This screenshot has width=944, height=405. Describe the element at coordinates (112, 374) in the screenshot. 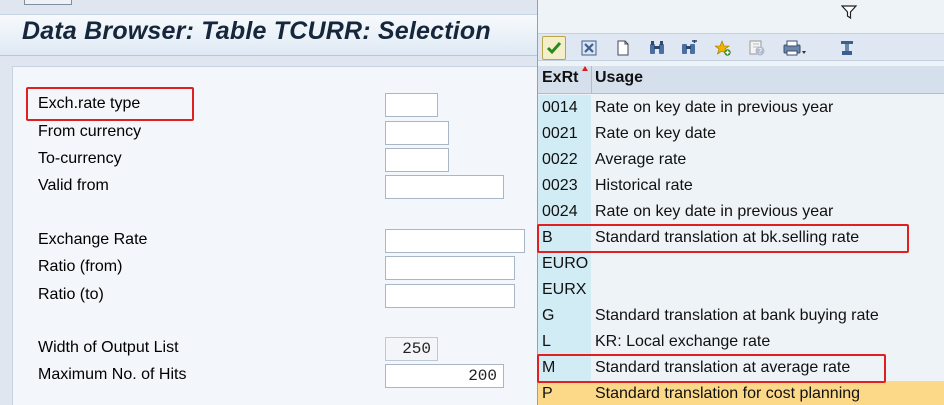

I see `max-hits-label: Maximum No. of Hits` at that location.